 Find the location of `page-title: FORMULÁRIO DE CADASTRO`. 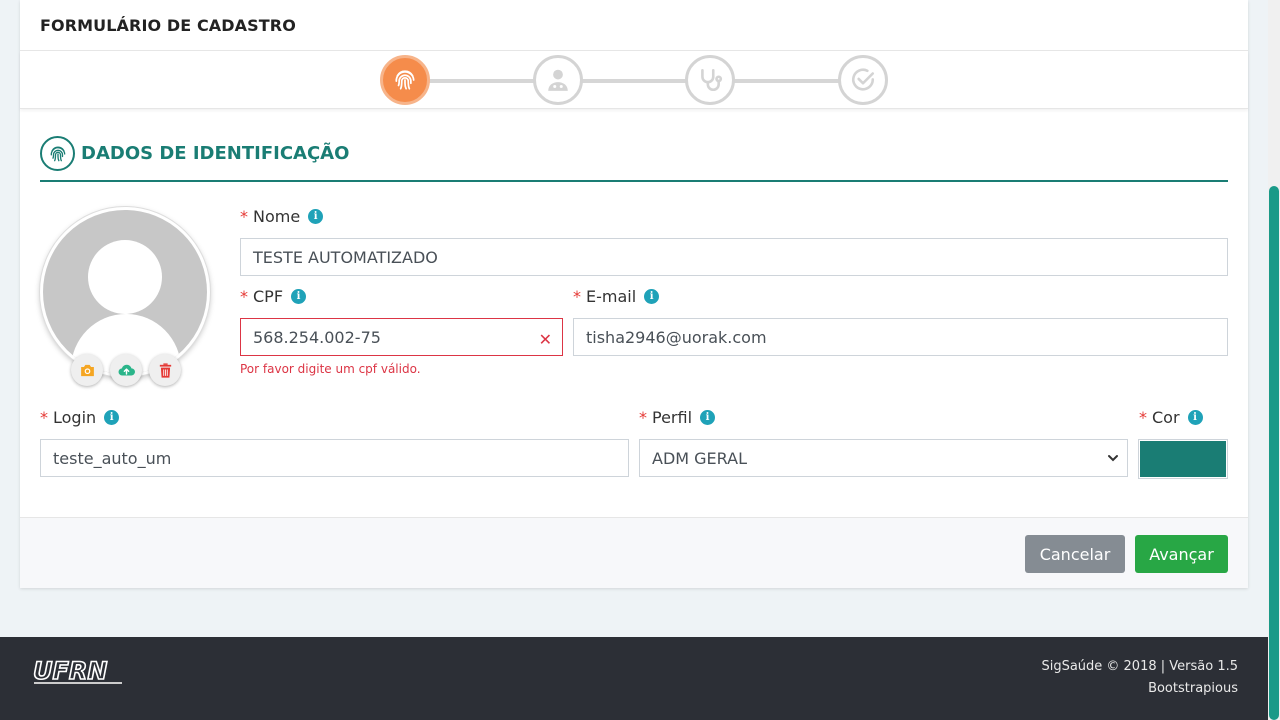

page-title: FORMULÁRIO DE CADASTRO is located at coordinates (168, 25).